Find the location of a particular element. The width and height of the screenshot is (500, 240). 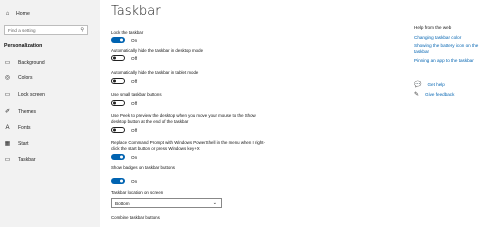

lock-taskbar-toggle: On is located at coordinates (124, 40).